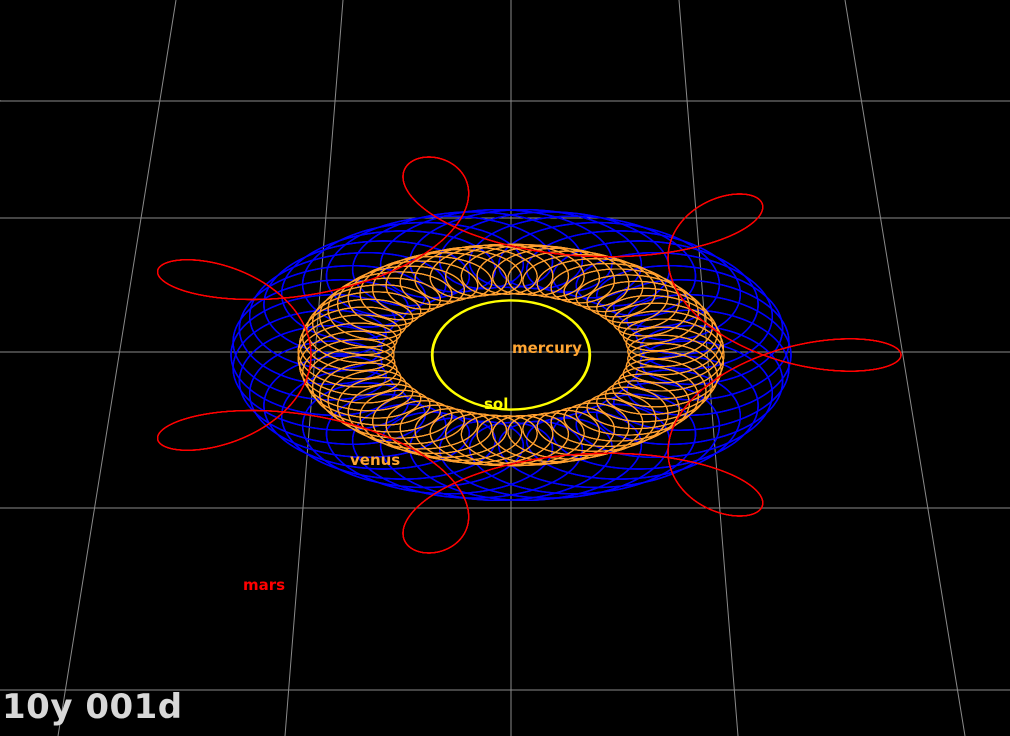  Describe the element at coordinates (547, 348) in the screenshot. I see `mercury-label: mercury` at that location.